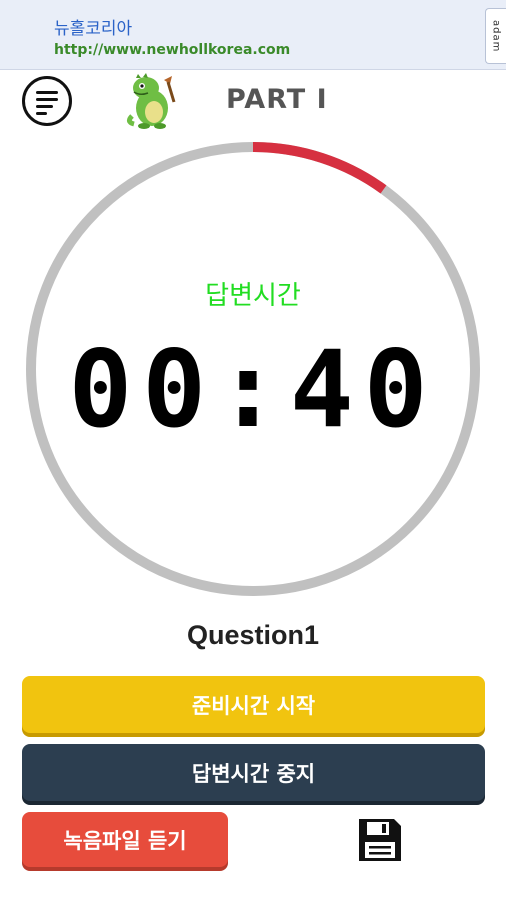 The image size is (506, 900). Describe the element at coordinates (93, 26) in the screenshot. I see `ad-title: 뉴홀코리아` at that location.